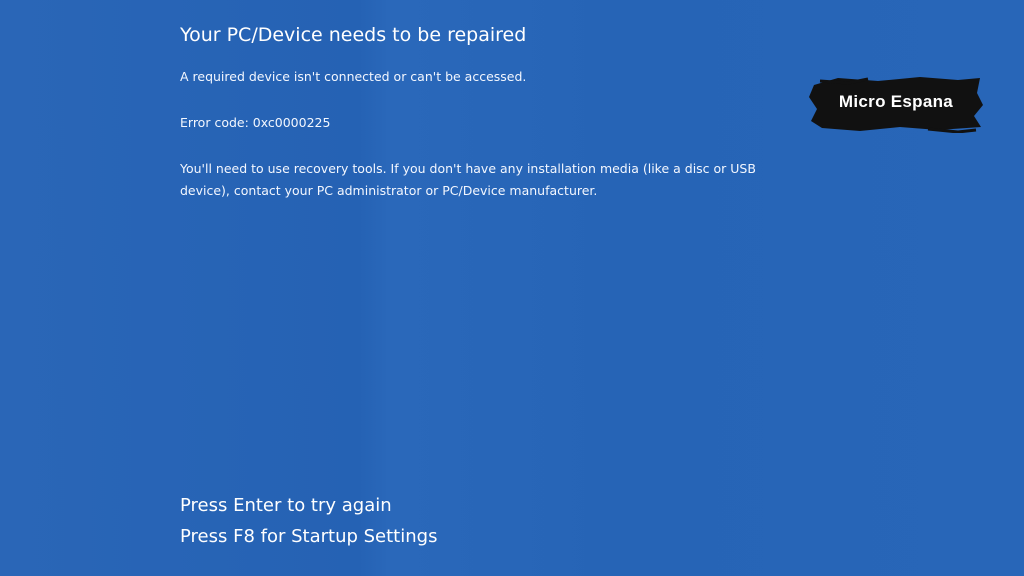  I want to click on cut-off-title-glyph, so click(315, 1).